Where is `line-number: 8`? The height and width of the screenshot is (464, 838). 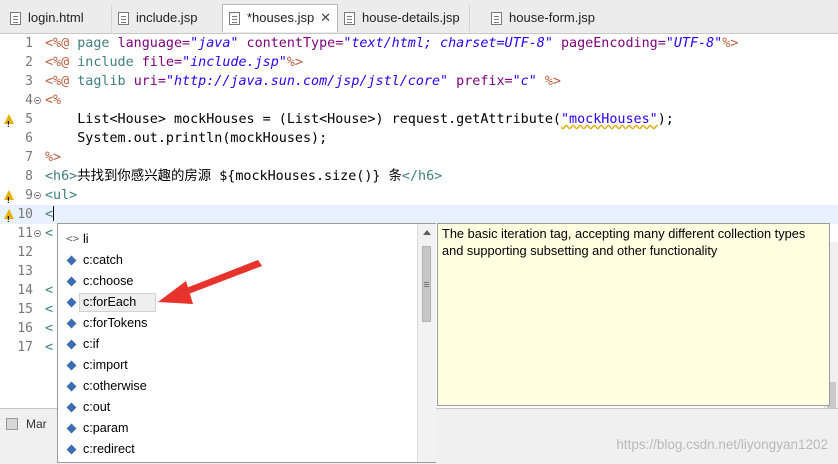 line-number: 8 is located at coordinates (29, 176).